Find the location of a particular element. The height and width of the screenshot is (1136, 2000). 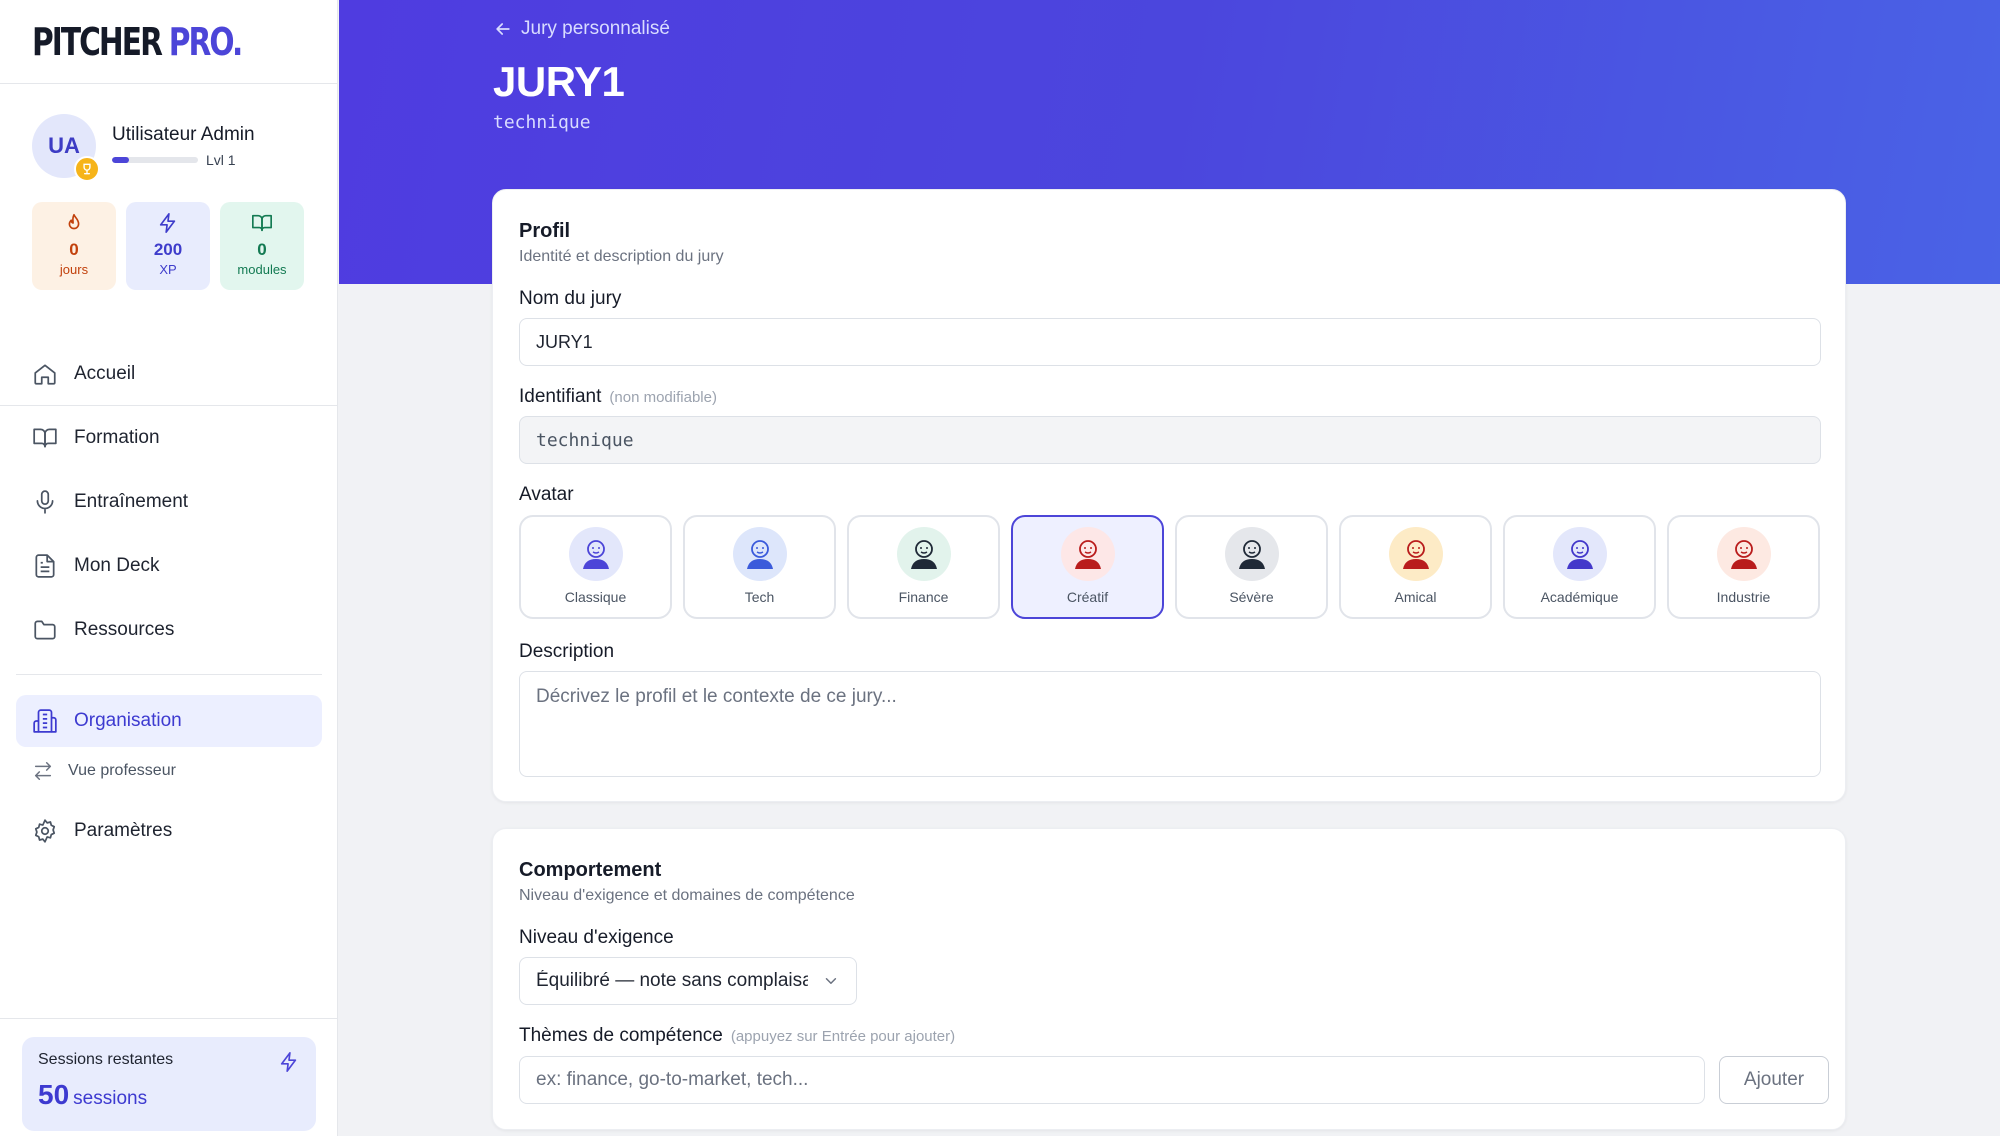

nav-item-organisation: Organisation is located at coordinates (169, 721).